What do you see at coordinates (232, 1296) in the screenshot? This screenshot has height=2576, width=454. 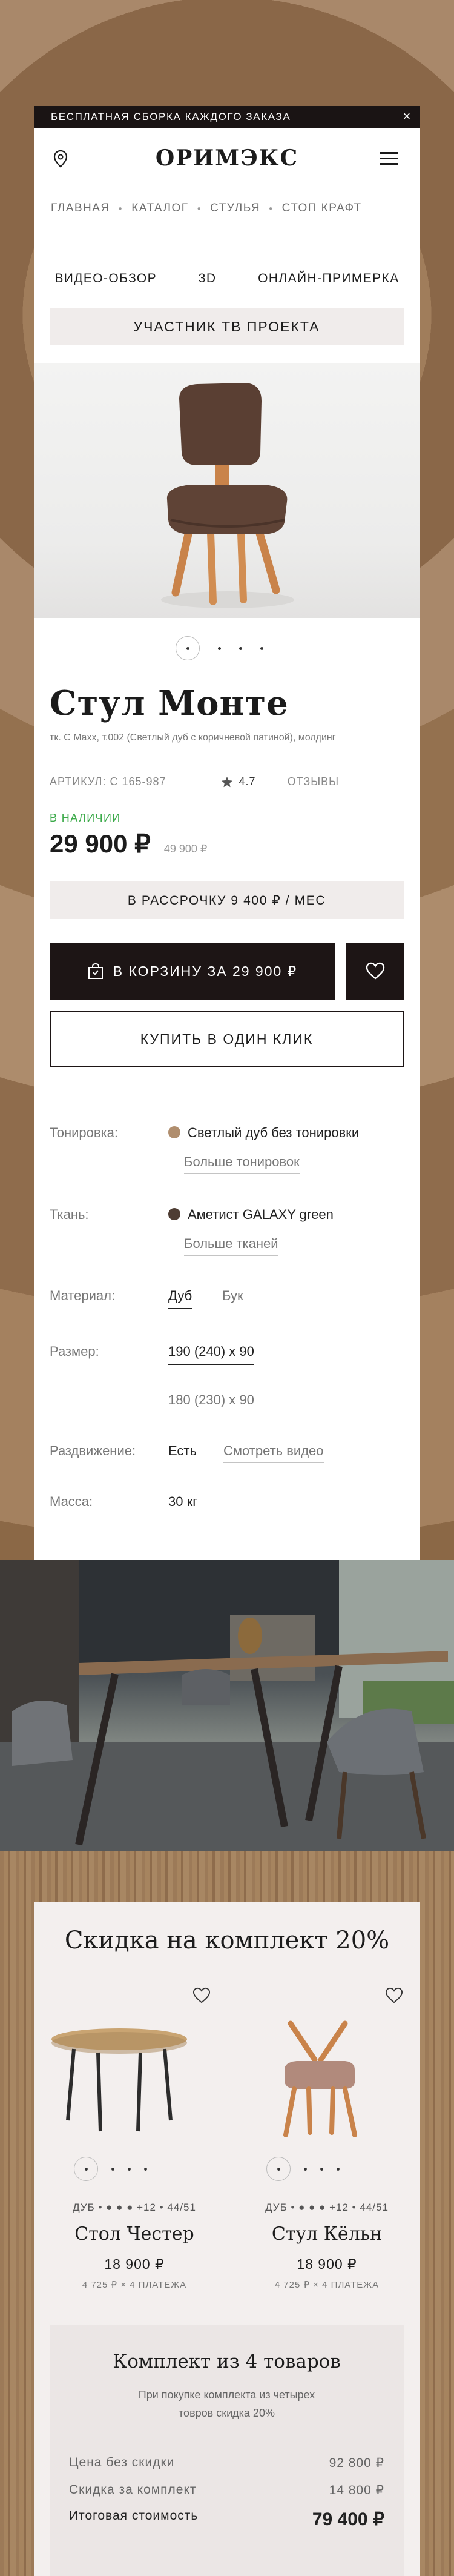 I see `material-option-beech: Бук` at bounding box center [232, 1296].